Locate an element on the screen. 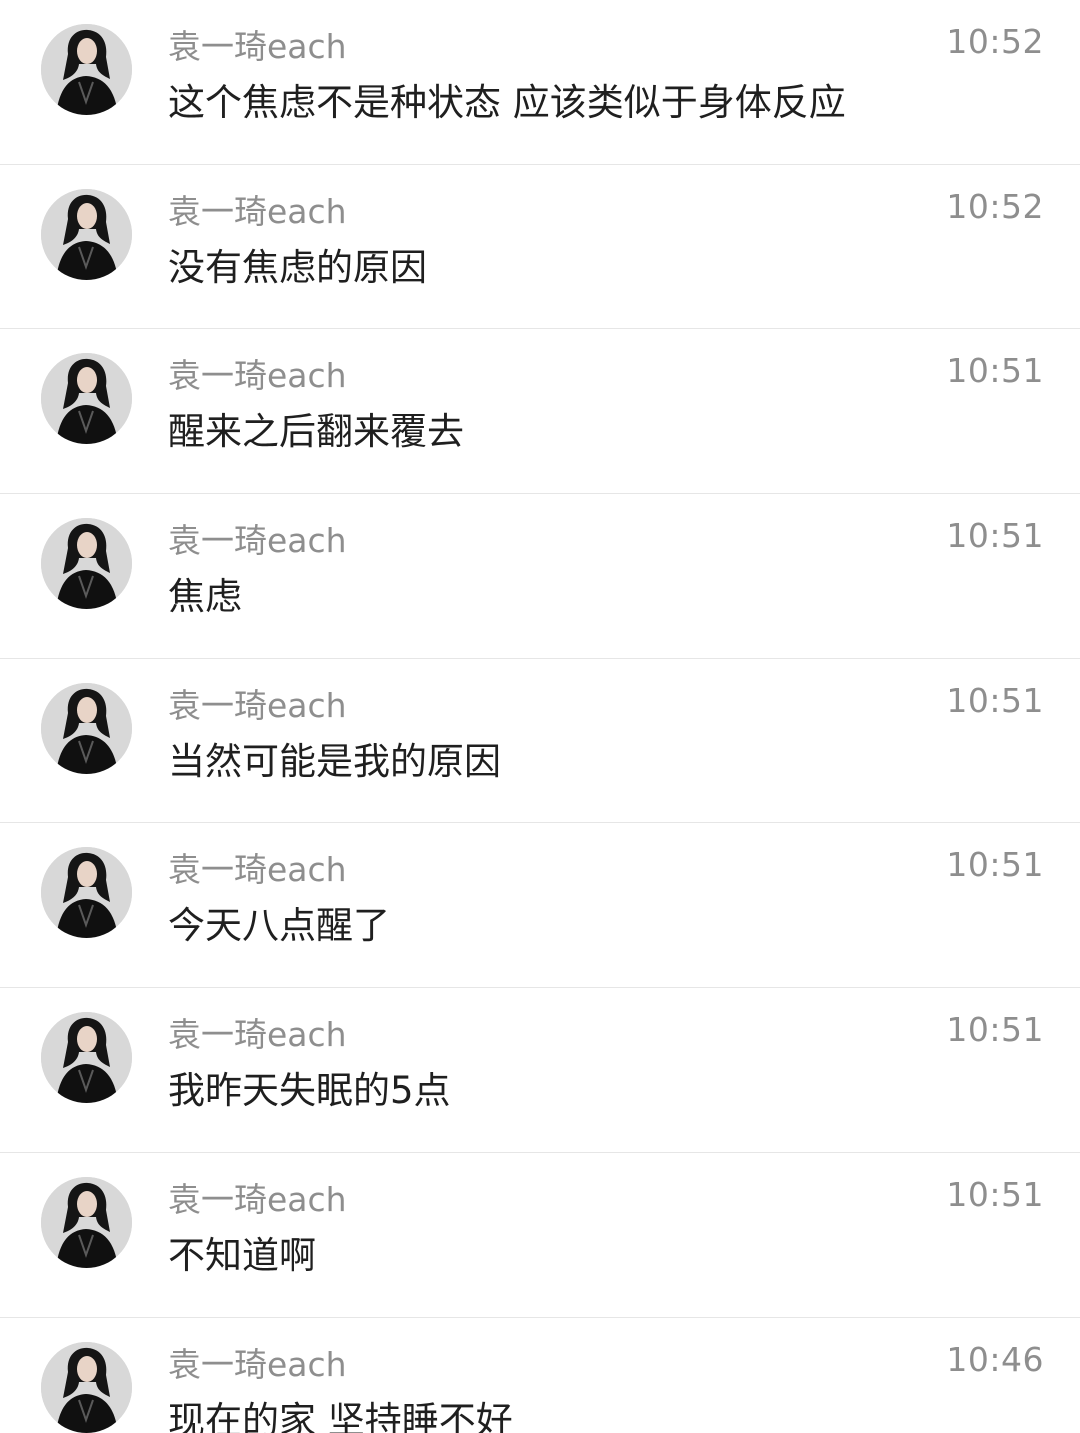 The height and width of the screenshot is (1433, 1080). message-time: 10:46 is located at coordinates (995, 1359).